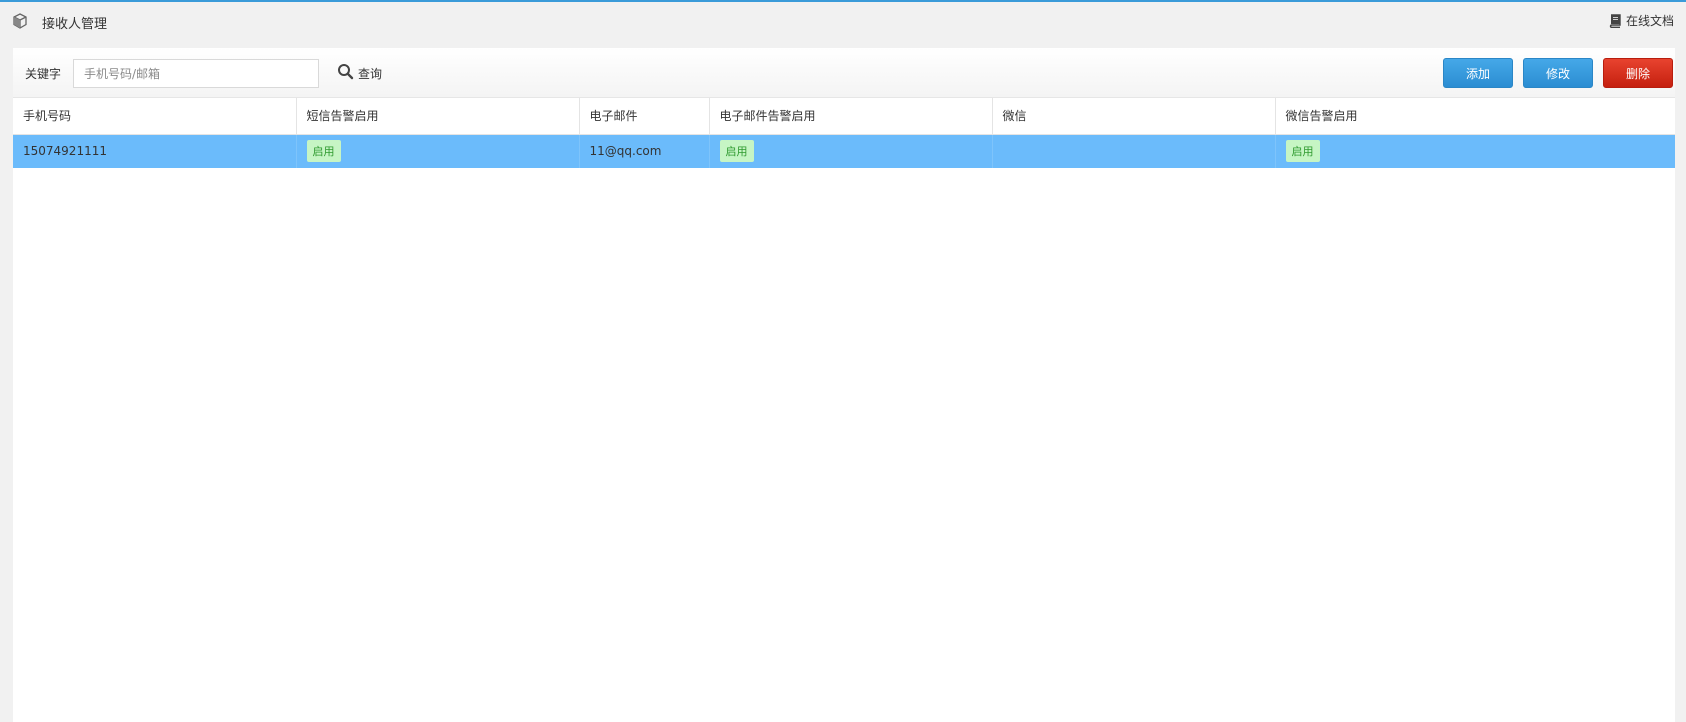 The height and width of the screenshot is (722, 1686). Describe the element at coordinates (75, 24) in the screenshot. I see `page-title: 接收人管理` at that location.